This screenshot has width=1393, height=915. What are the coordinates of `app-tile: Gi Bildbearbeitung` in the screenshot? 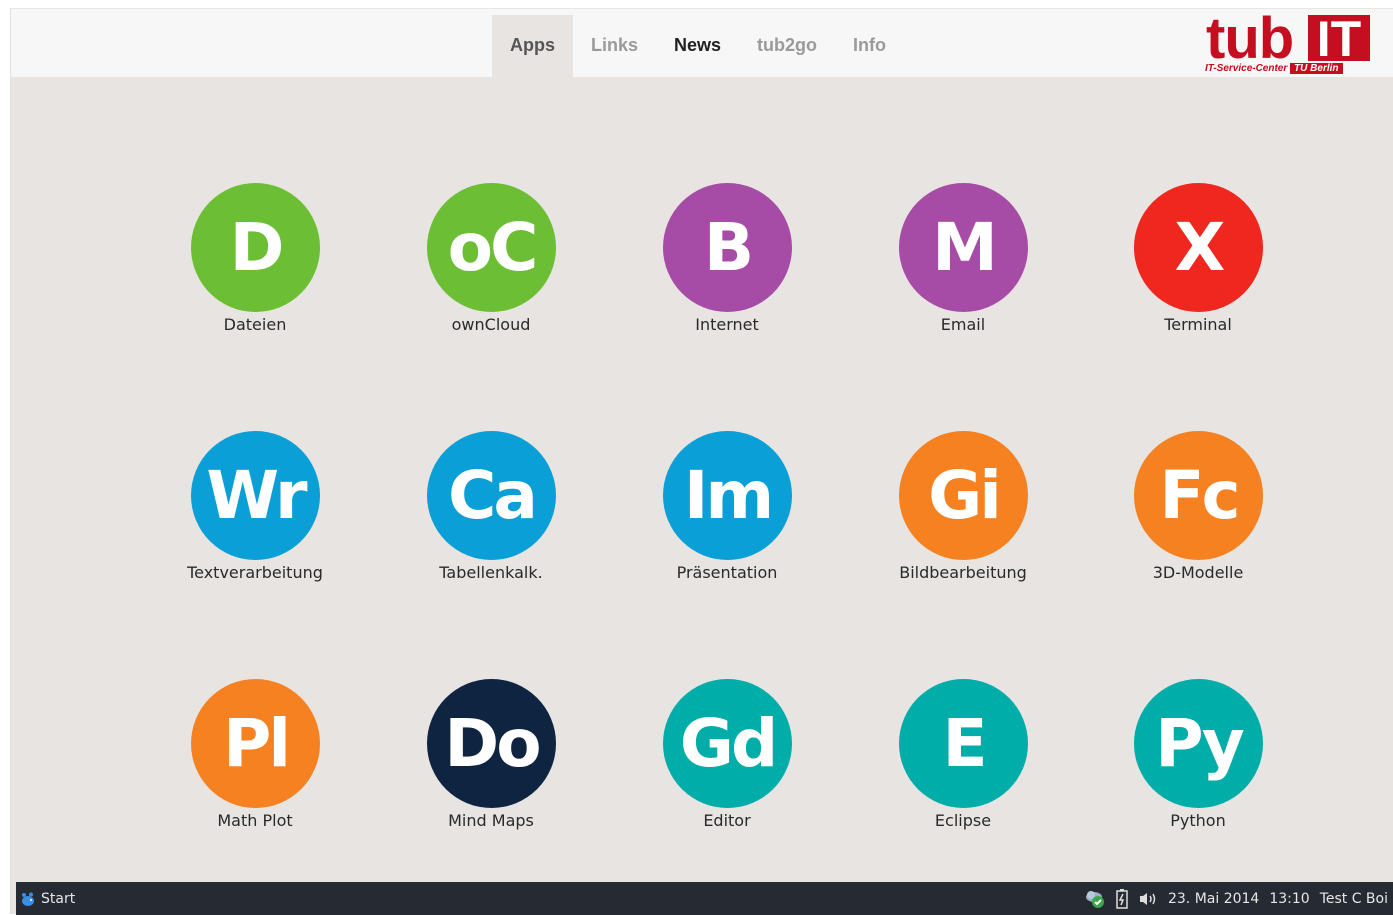 It's located at (963, 511).